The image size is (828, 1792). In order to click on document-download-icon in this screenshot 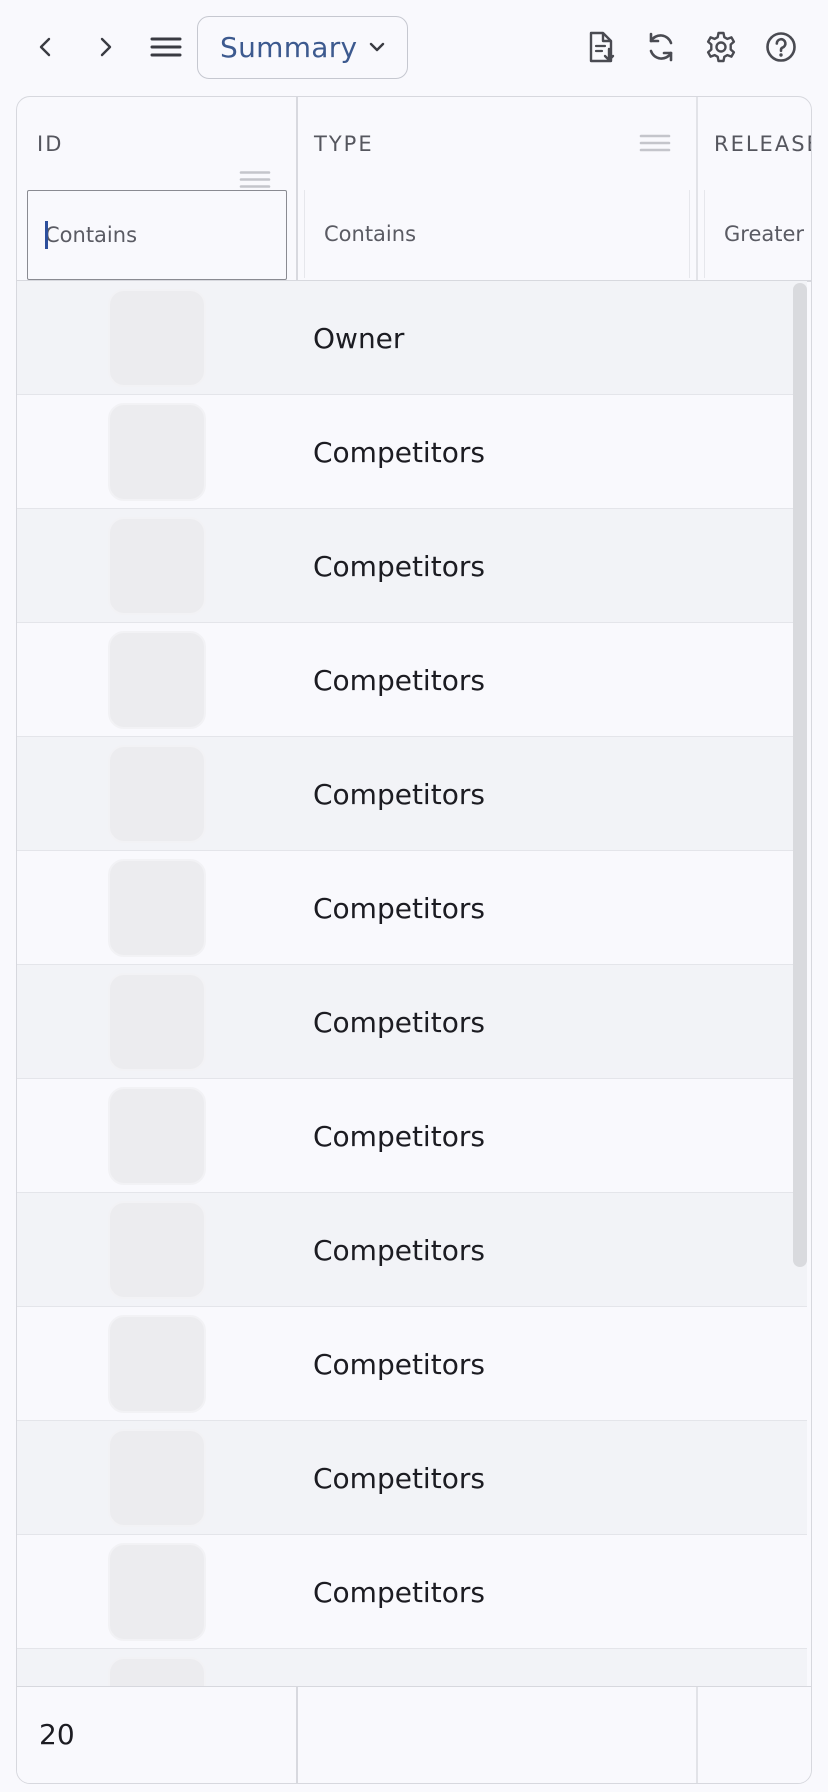, I will do `click(602, 47)`.